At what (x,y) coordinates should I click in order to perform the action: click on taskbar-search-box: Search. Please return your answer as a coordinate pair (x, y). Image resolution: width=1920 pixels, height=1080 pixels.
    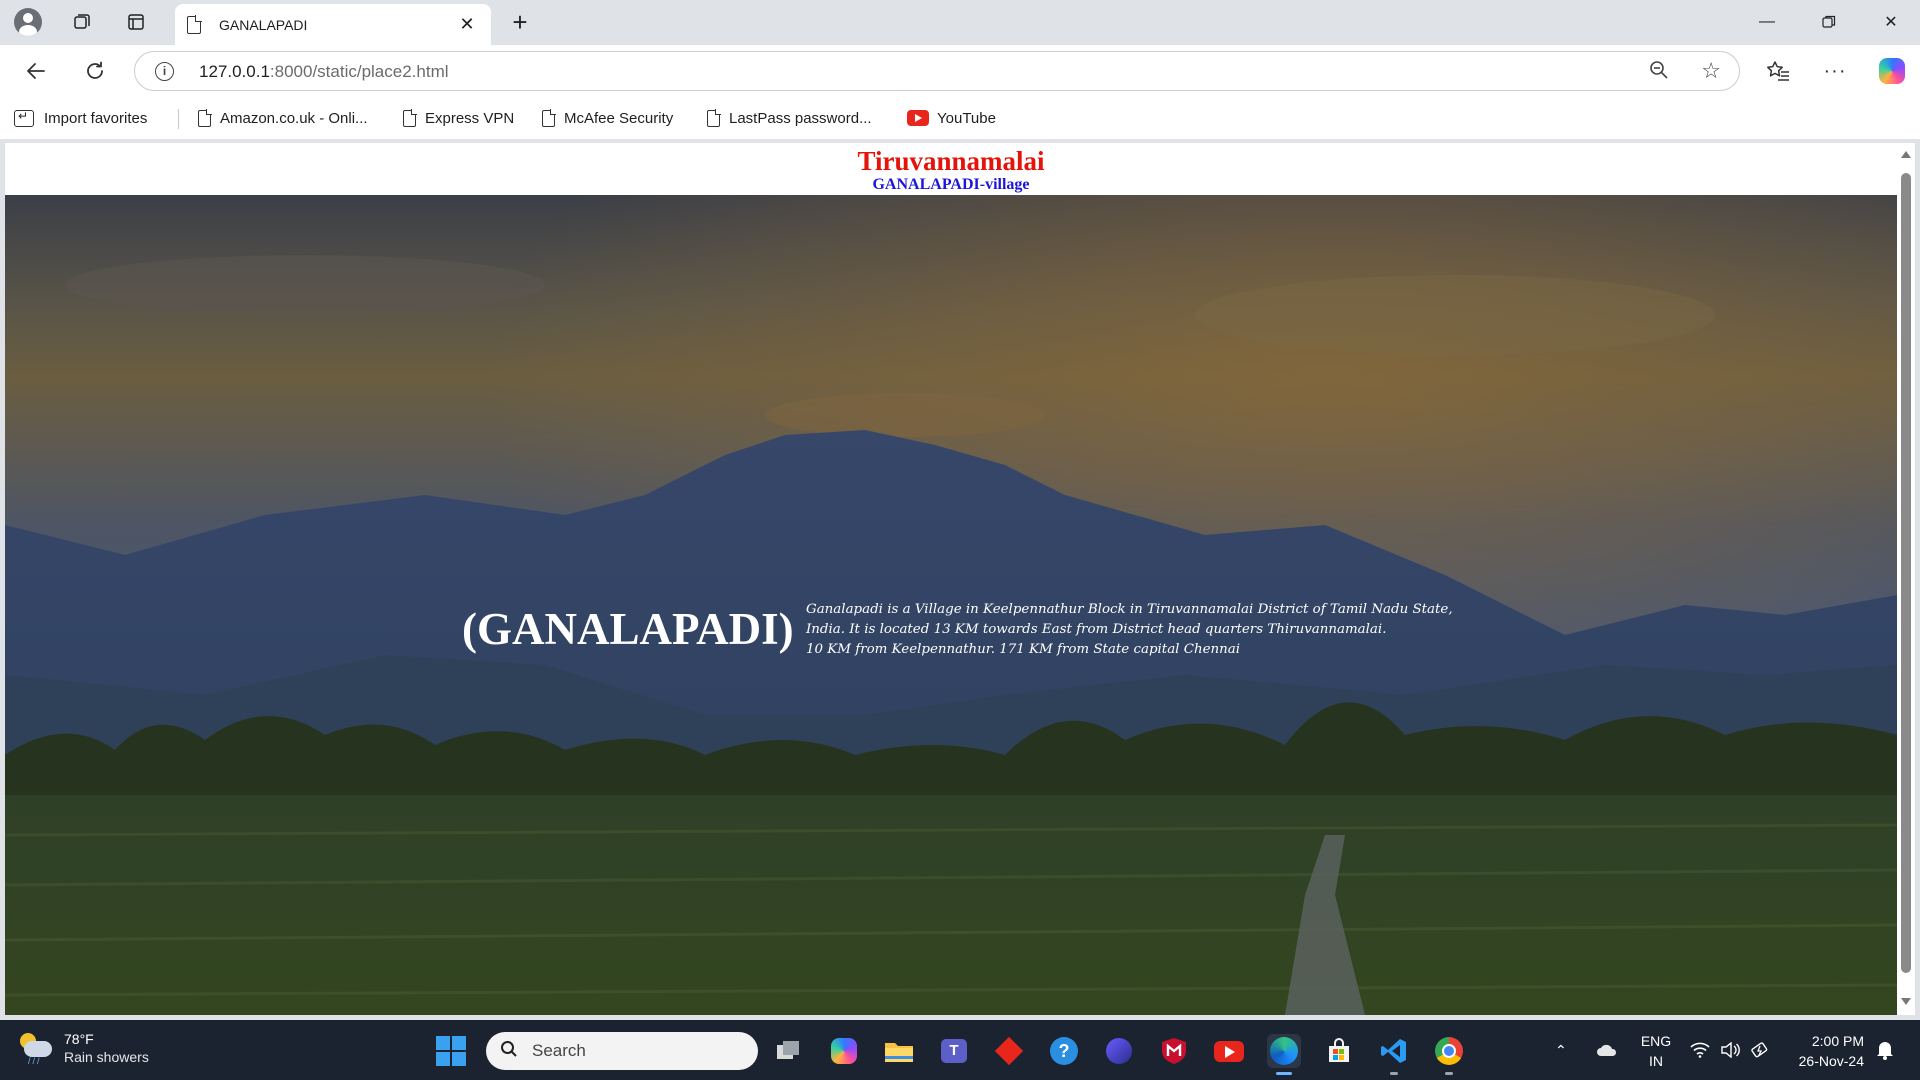
    Looking at the image, I should click on (622, 1051).